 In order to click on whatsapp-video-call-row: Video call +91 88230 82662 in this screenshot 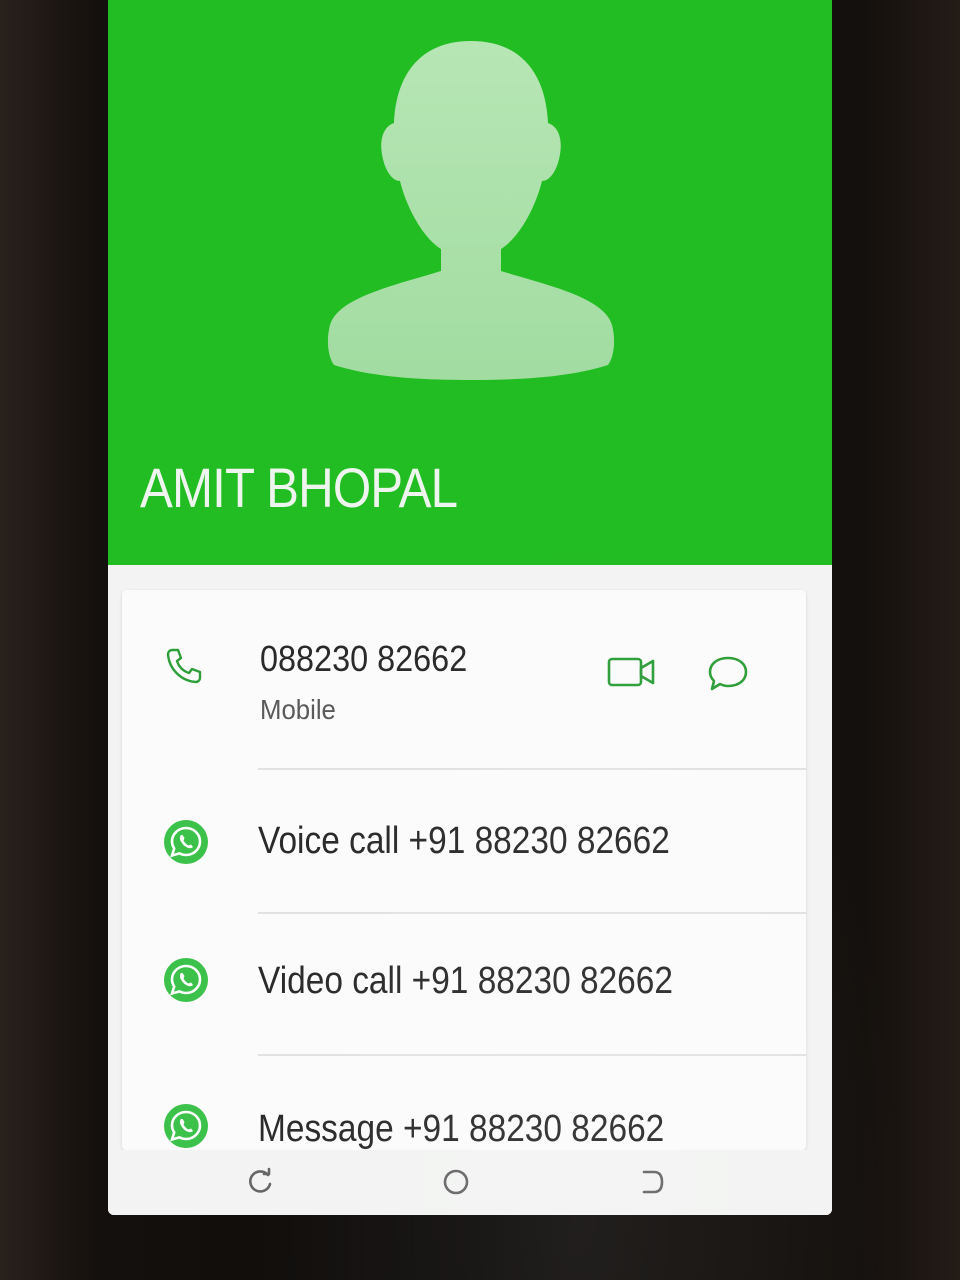, I will do `click(464, 986)`.